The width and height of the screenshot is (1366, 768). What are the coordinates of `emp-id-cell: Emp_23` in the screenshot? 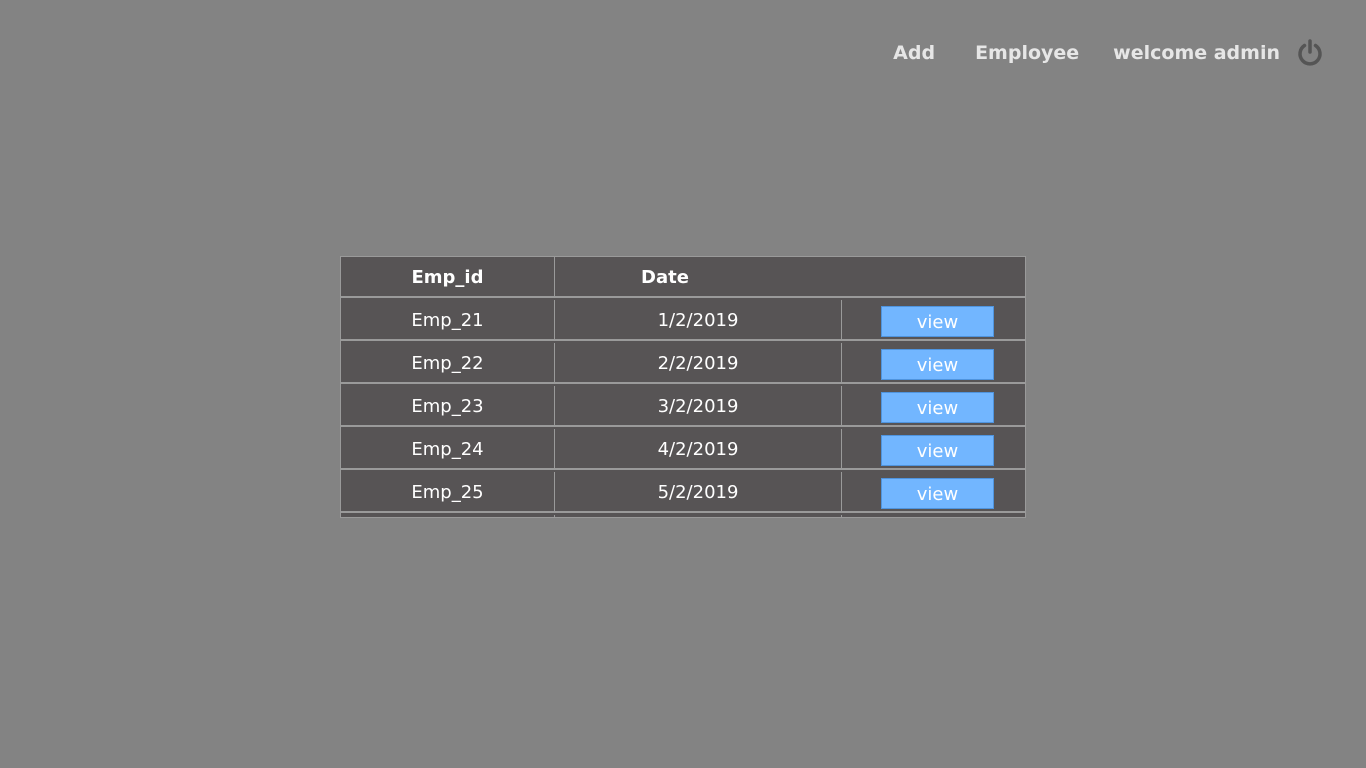 It's located at (447, 406).